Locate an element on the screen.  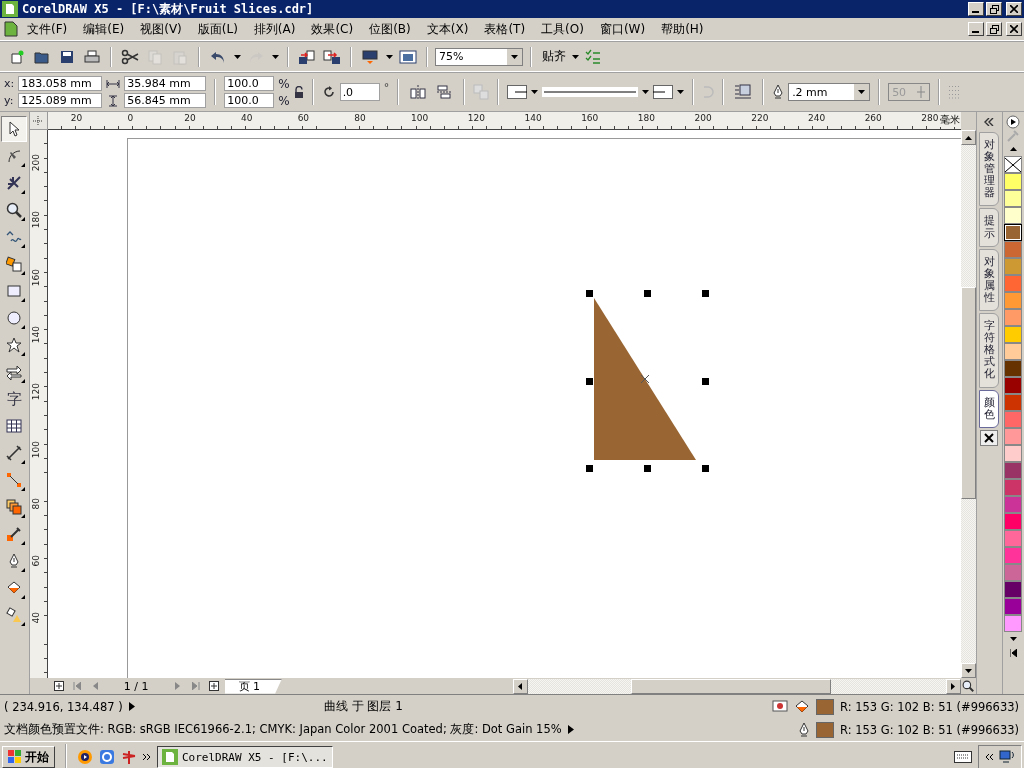
menu-item: 工具(O) is located at coordinates (562, 29).